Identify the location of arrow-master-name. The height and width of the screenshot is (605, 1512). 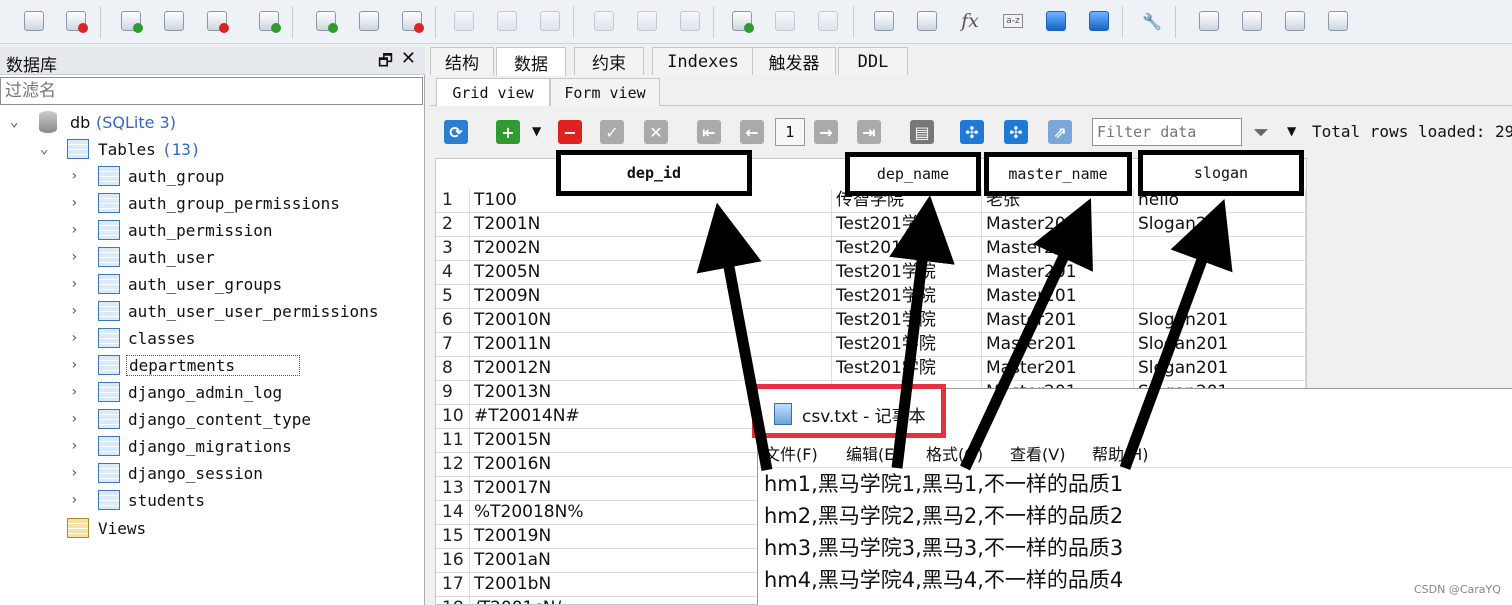
(1026, 334).